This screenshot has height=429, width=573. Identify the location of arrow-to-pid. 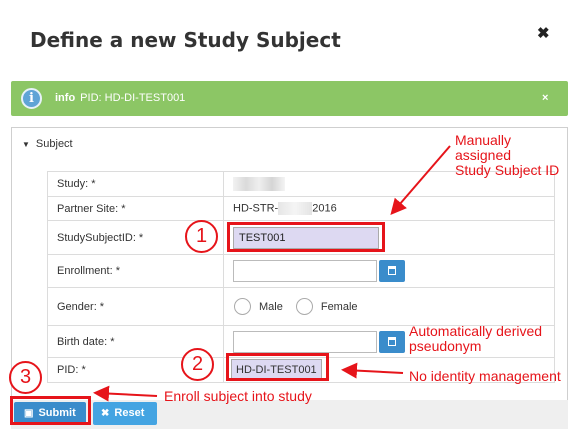
(372, 370).